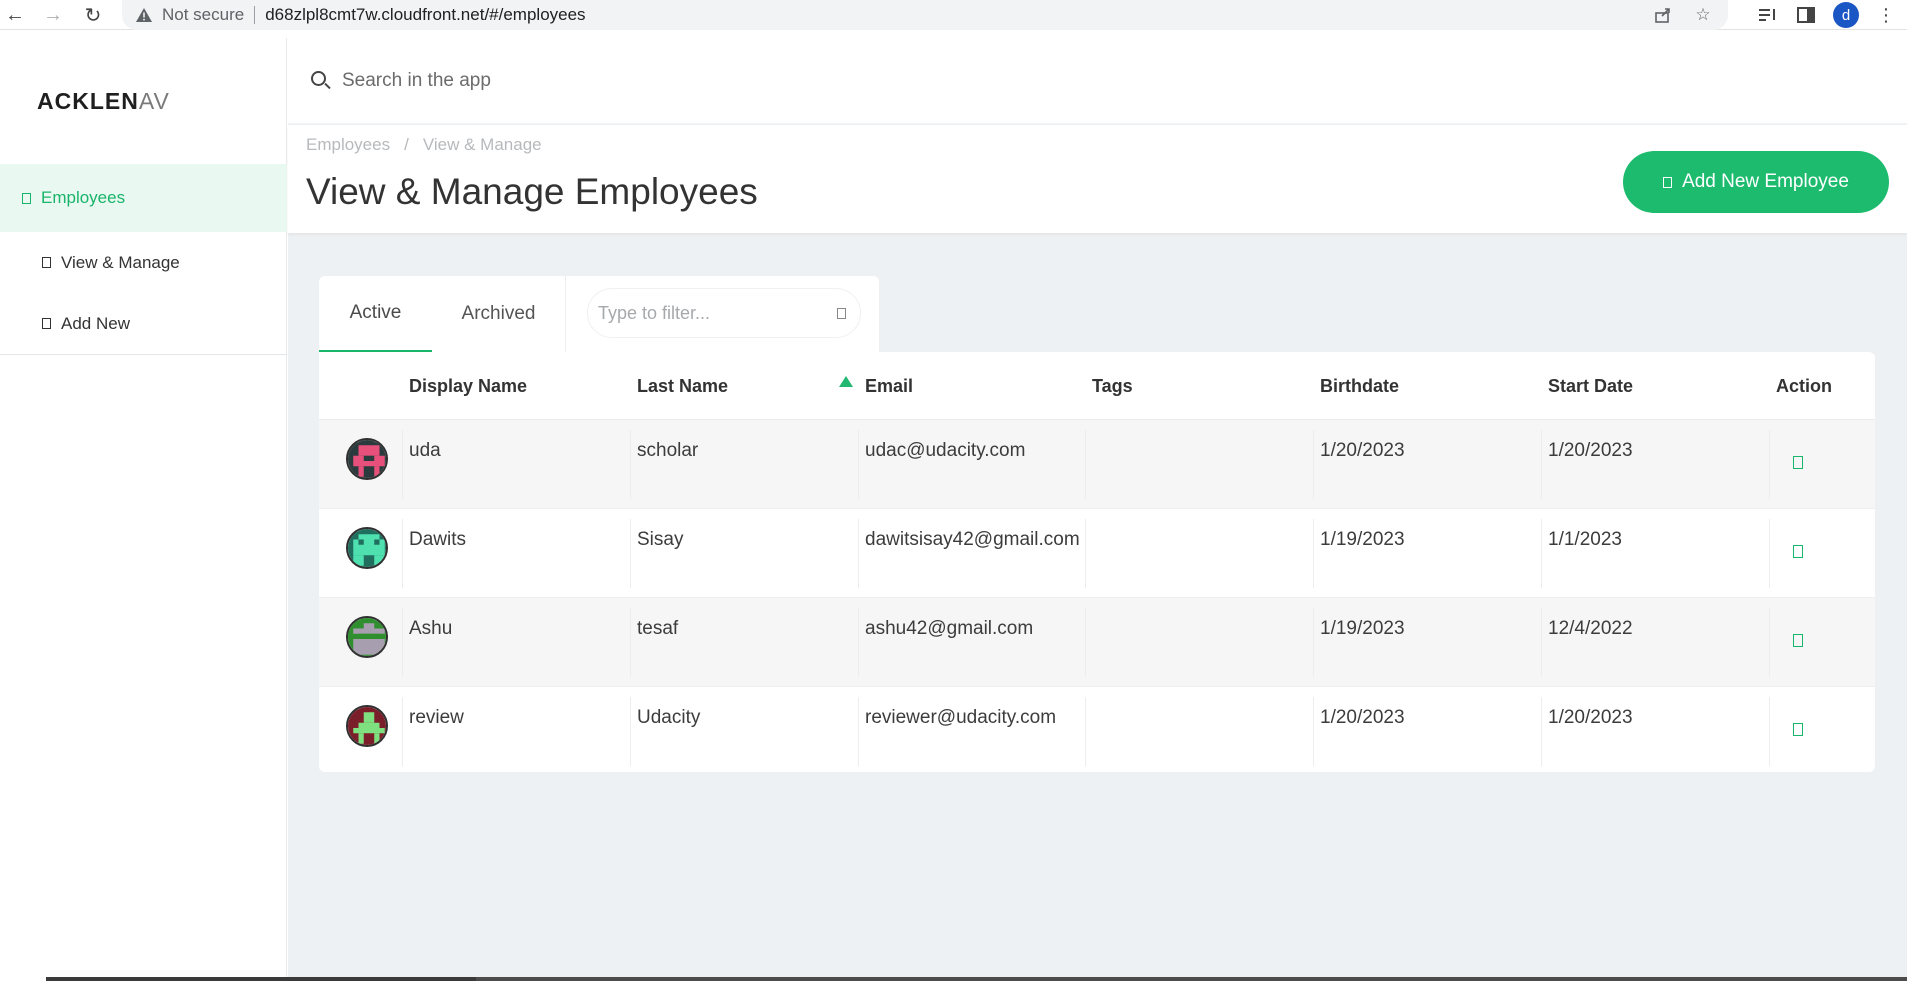  I want to click on warning-triangle-icon, so click(144, 15).